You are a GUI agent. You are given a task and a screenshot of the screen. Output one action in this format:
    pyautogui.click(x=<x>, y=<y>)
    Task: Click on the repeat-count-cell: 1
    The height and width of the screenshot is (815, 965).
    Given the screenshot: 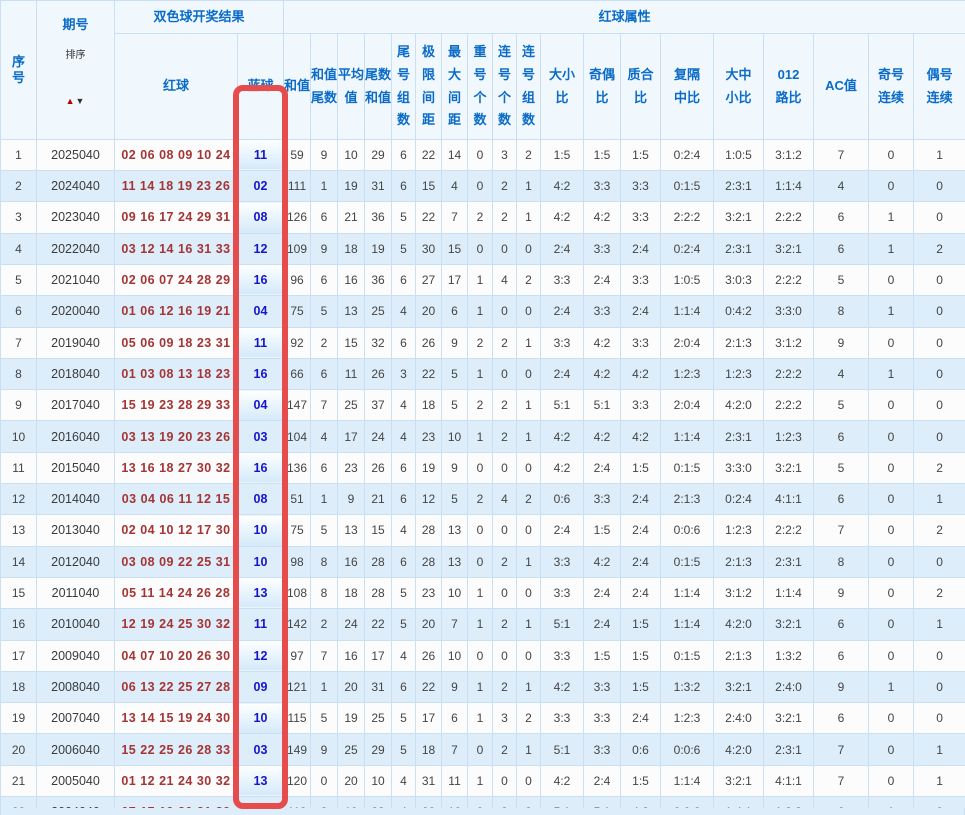 What is the action you would take?
    pyautogui.click(x=480, y=280)
    